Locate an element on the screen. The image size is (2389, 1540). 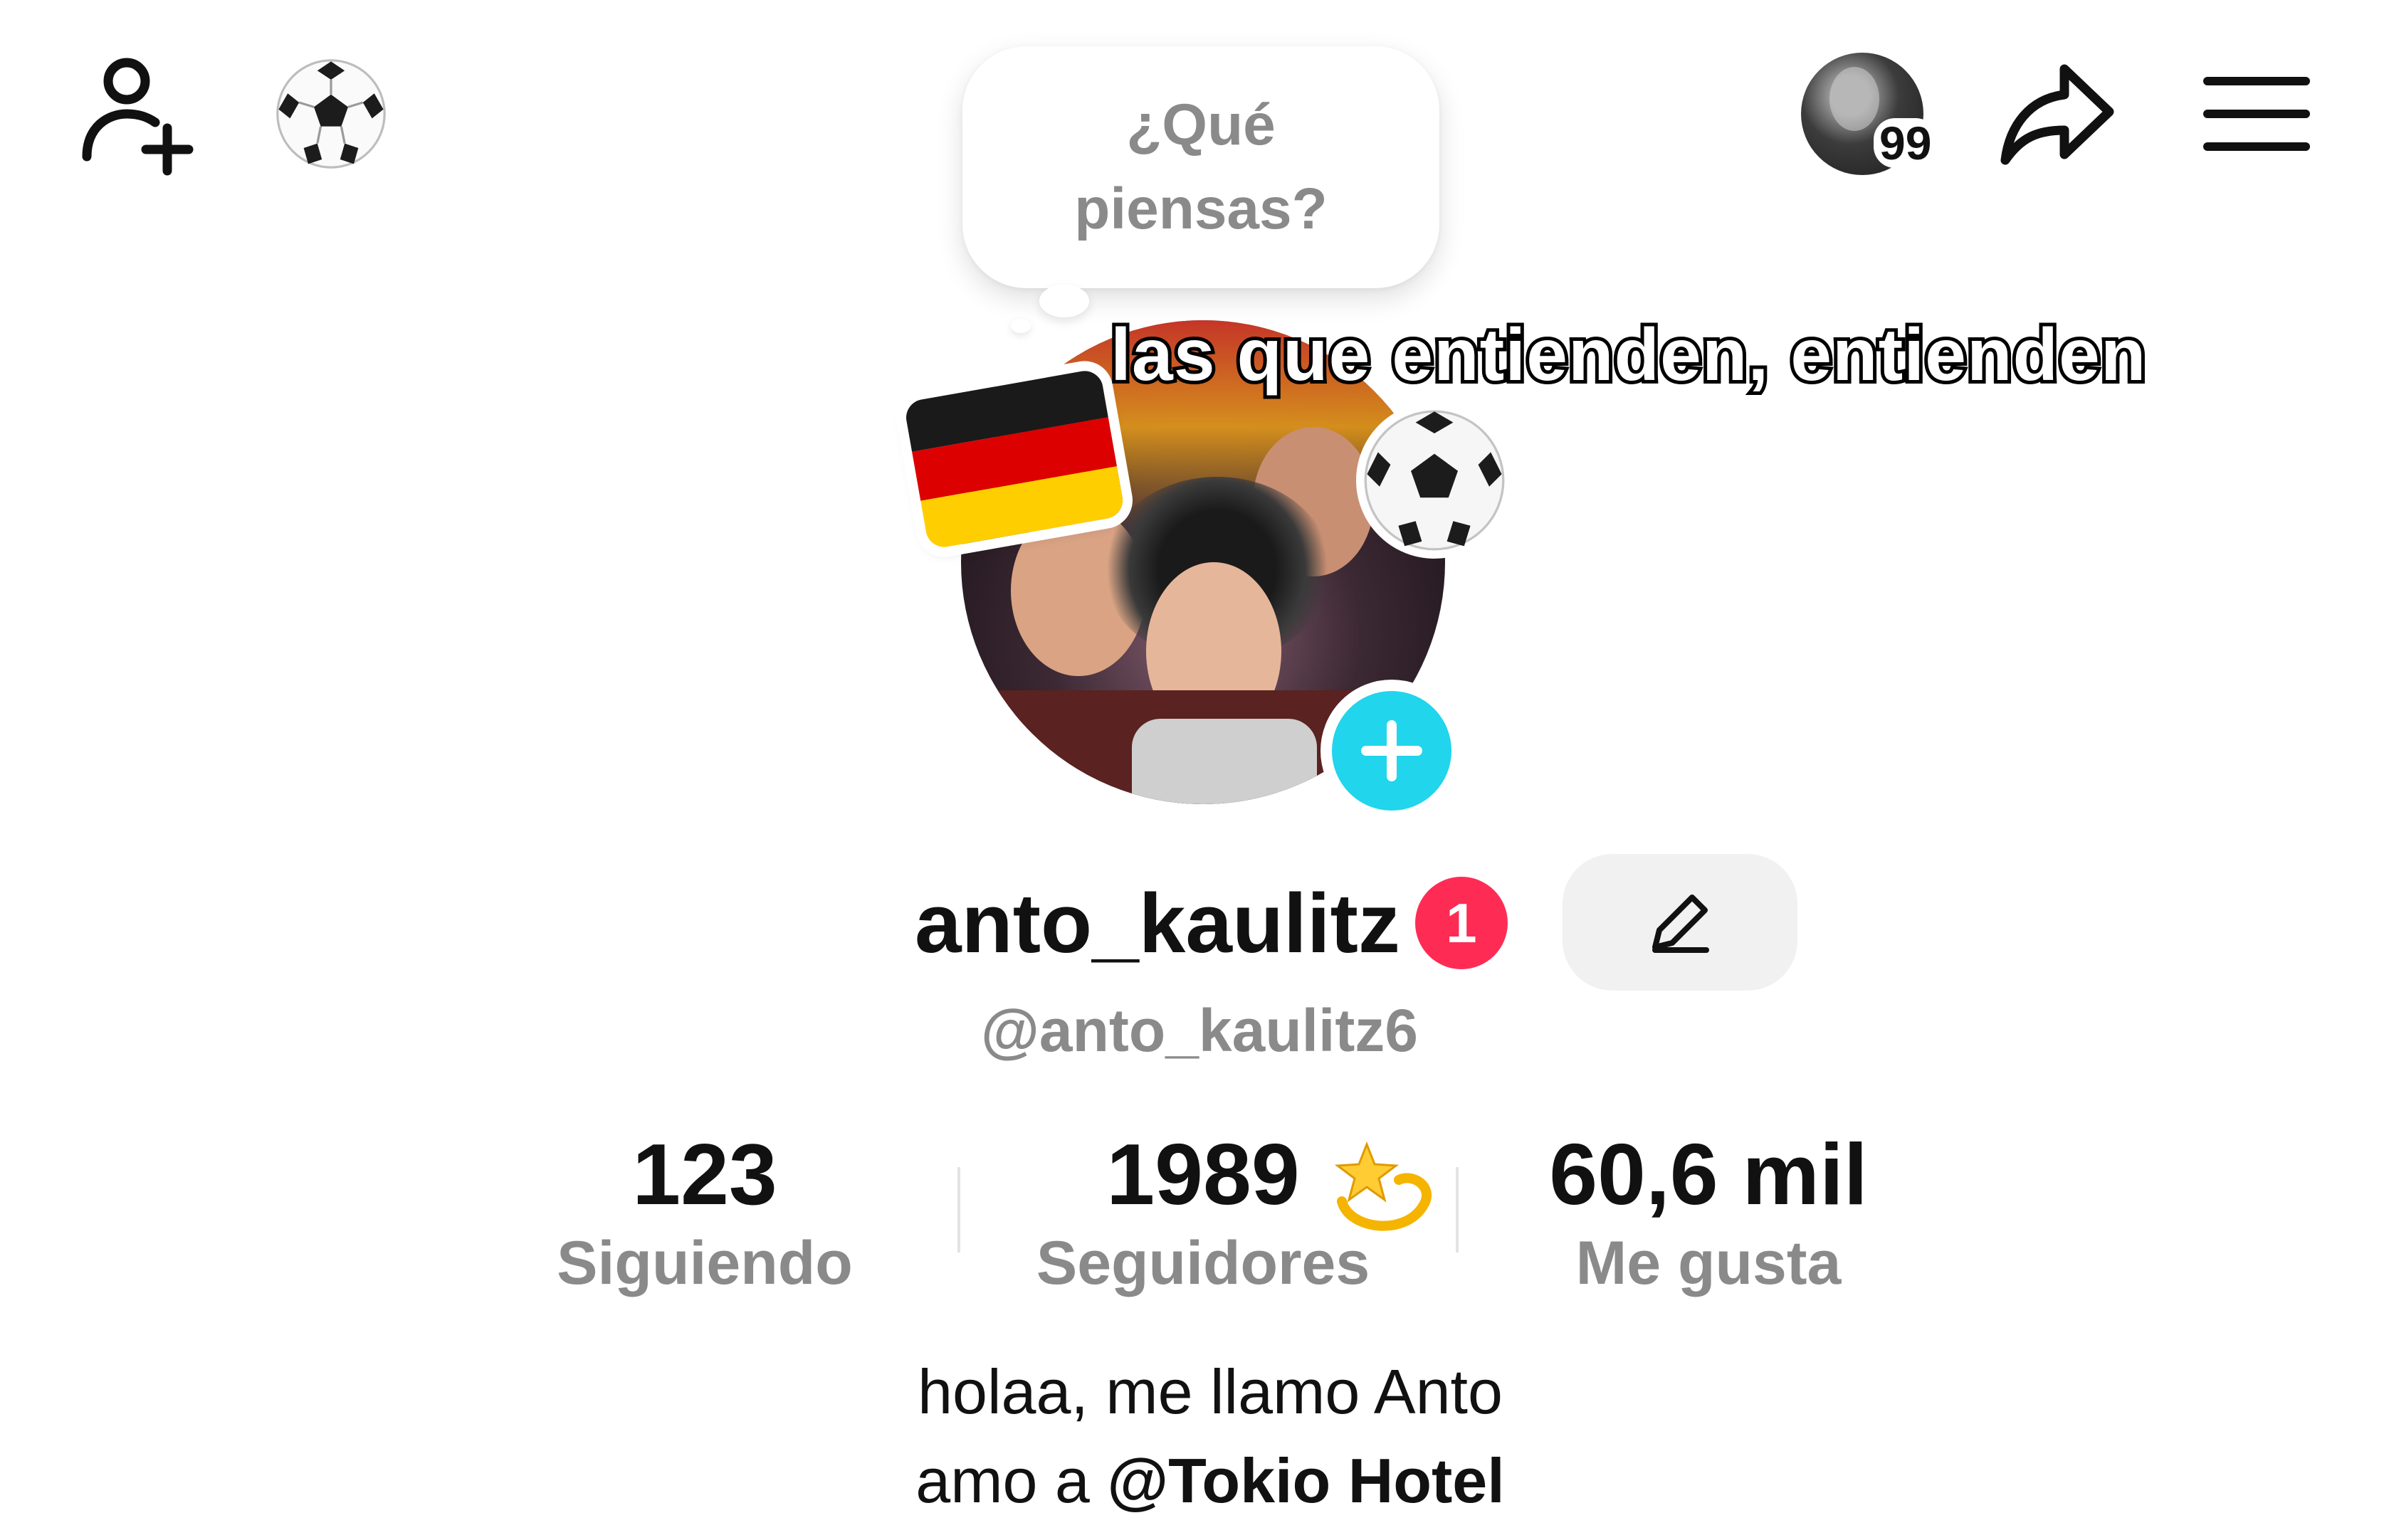
username: anto_kaulitz is located at coordinates (1158, 924).